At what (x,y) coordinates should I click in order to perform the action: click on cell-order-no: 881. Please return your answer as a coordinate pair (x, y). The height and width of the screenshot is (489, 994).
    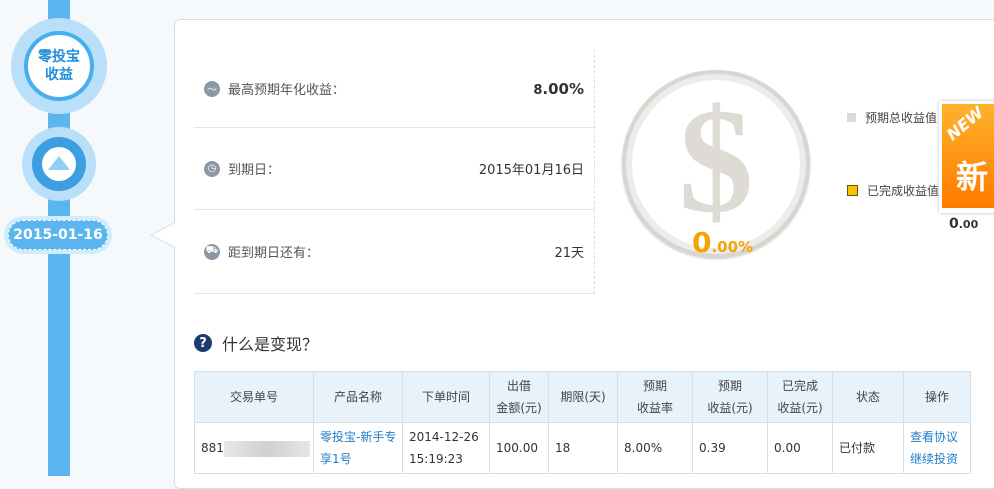
    Looking at the image, I should click on (254, 448).